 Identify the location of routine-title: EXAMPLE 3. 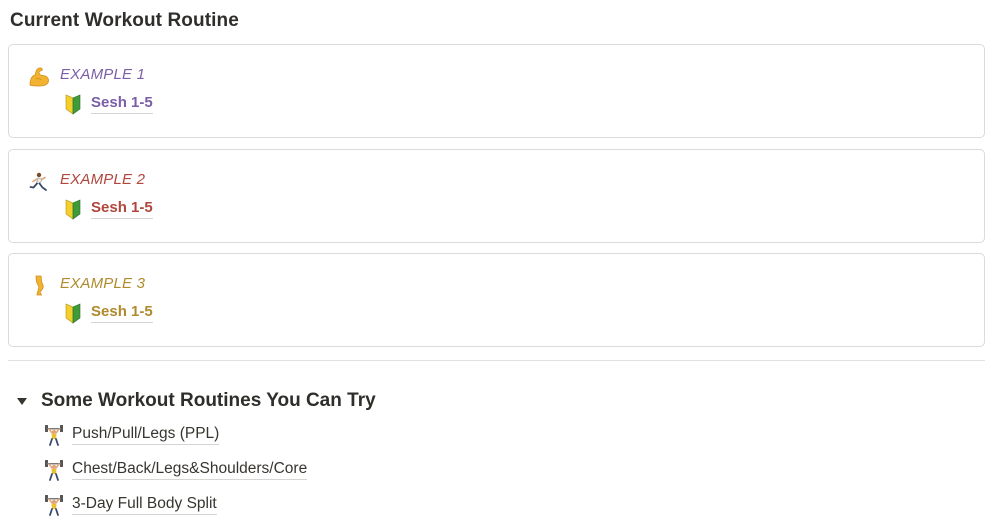
(103, 283).